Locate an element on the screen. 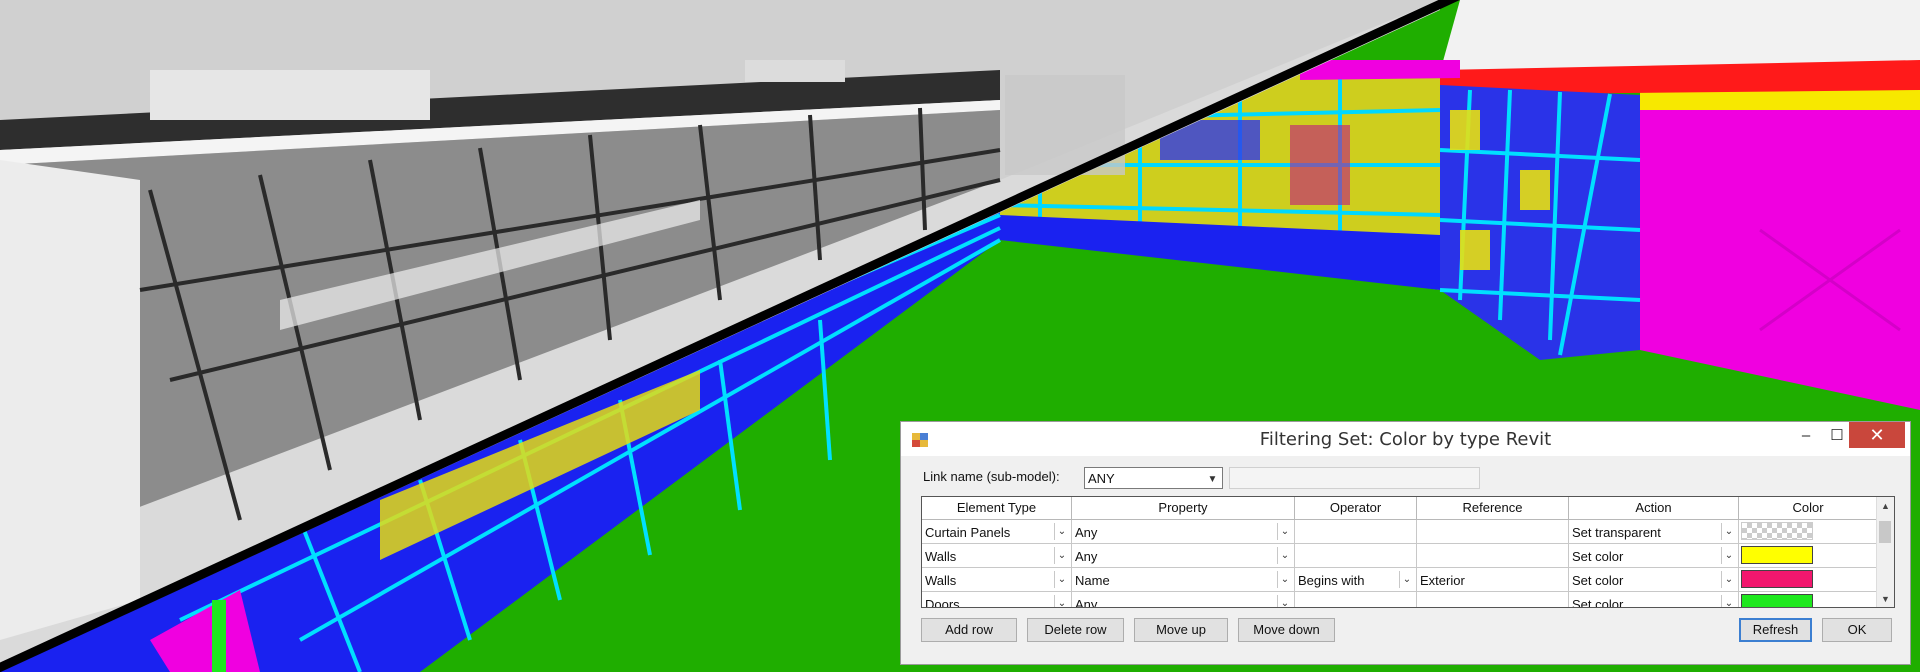 Image resolution: width=1920 pixels, height=672 pixels. table-row: Walls ⌄ Any ⌄ Set color ⌄ is located at coordinates (1400, 556).